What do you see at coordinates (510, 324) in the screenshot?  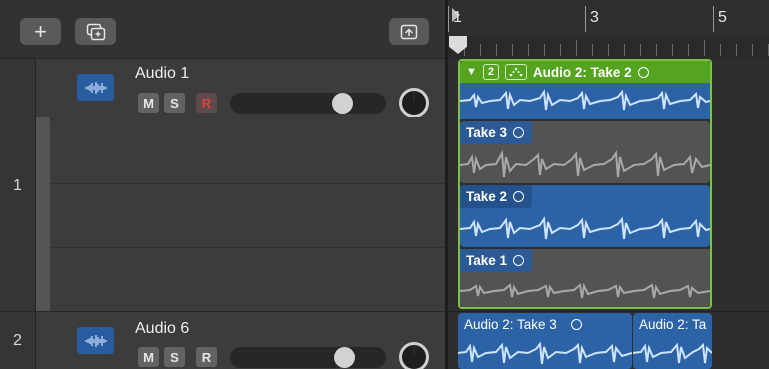 I see `region-name: Audio 2: Take 3` at bounding box center [510, 324].